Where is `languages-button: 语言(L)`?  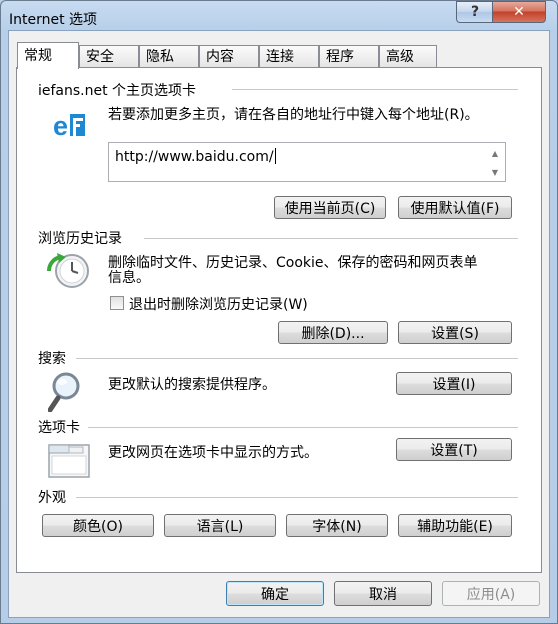
languages-button: 语言(L) is located at coordinates (220, 525).